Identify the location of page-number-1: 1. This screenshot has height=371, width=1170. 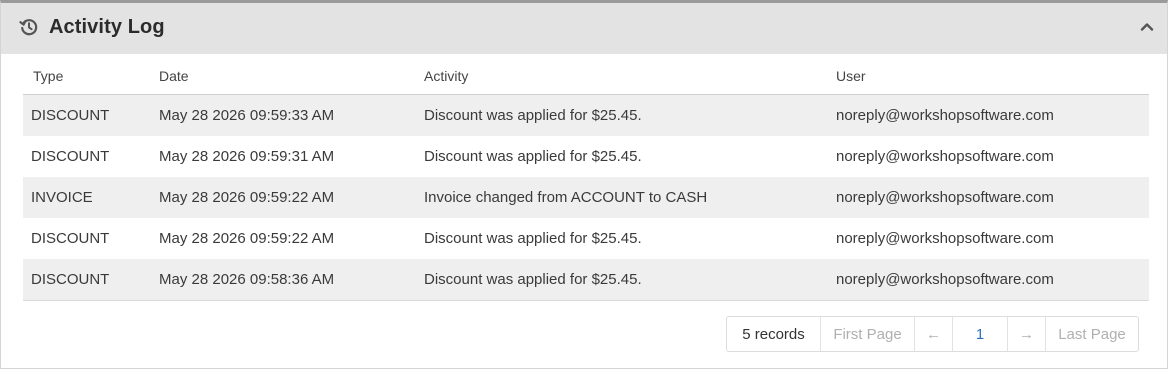
(980, 334).